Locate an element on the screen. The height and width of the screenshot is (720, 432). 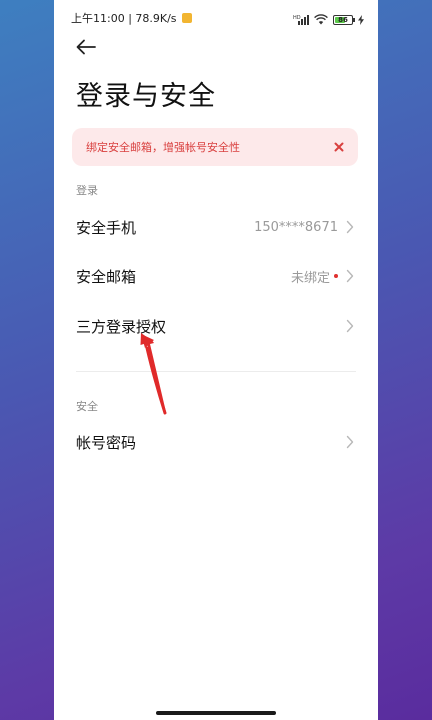
back-arrow-icon is located at coordinates (86, 49).